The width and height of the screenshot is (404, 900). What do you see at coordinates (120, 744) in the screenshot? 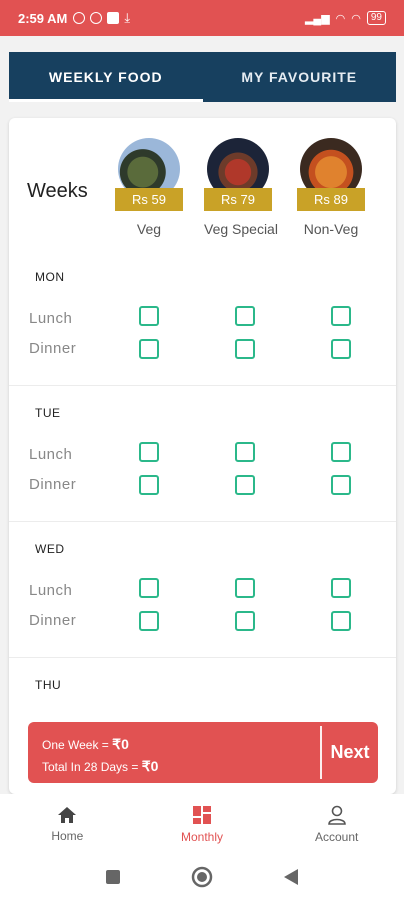
I see `one-week-value: ₹0` at bounding box center [120, 744].